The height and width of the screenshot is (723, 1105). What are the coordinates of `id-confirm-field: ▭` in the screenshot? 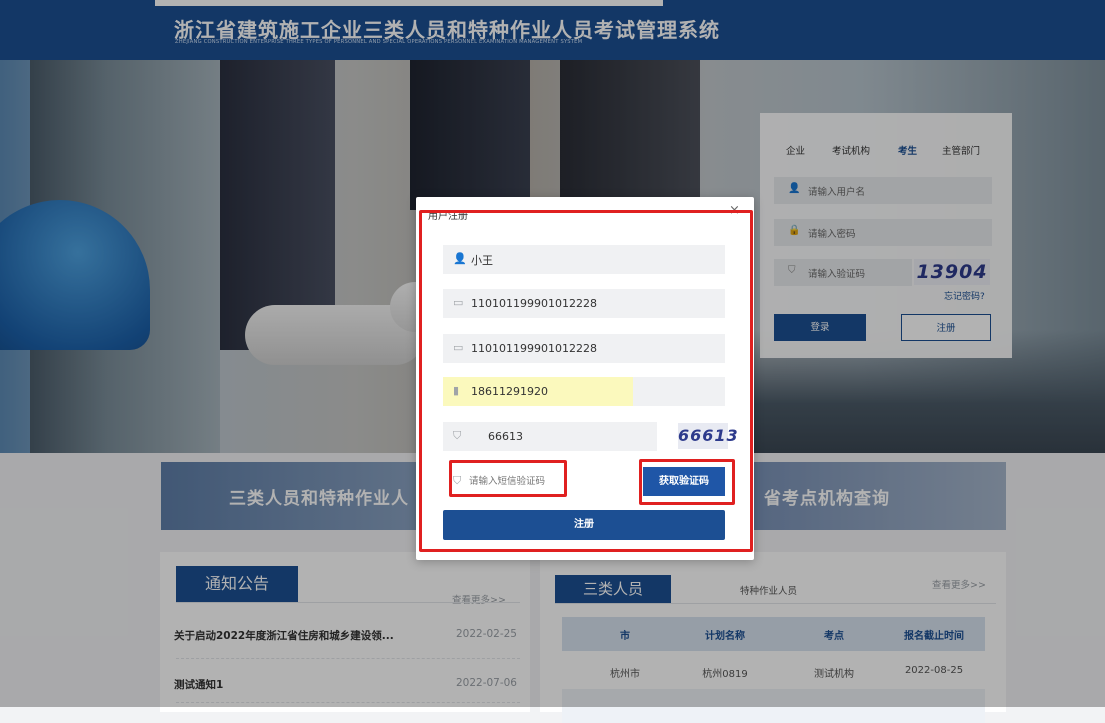 It's located at (584, 348).